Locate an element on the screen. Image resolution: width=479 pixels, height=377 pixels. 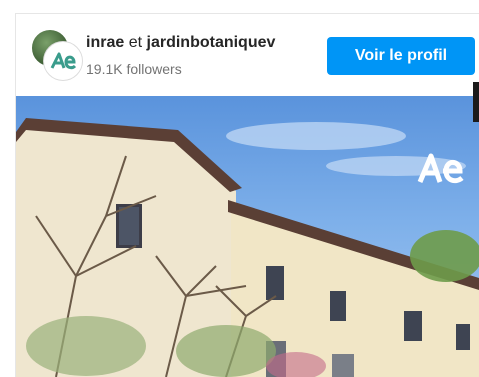
avatar-ae-logo is located at coordinates (63, 61).